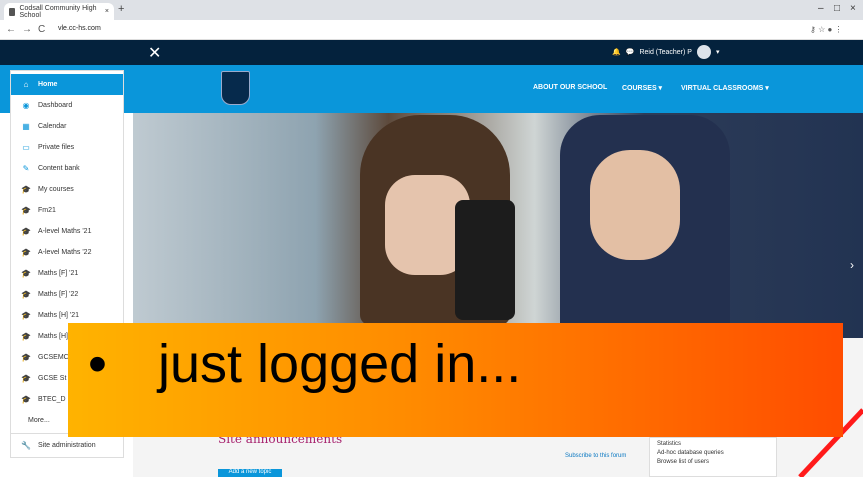 The image size is (863, 477). I want to click on report-browse-users-link: Browse list of users, so click(683, 462).